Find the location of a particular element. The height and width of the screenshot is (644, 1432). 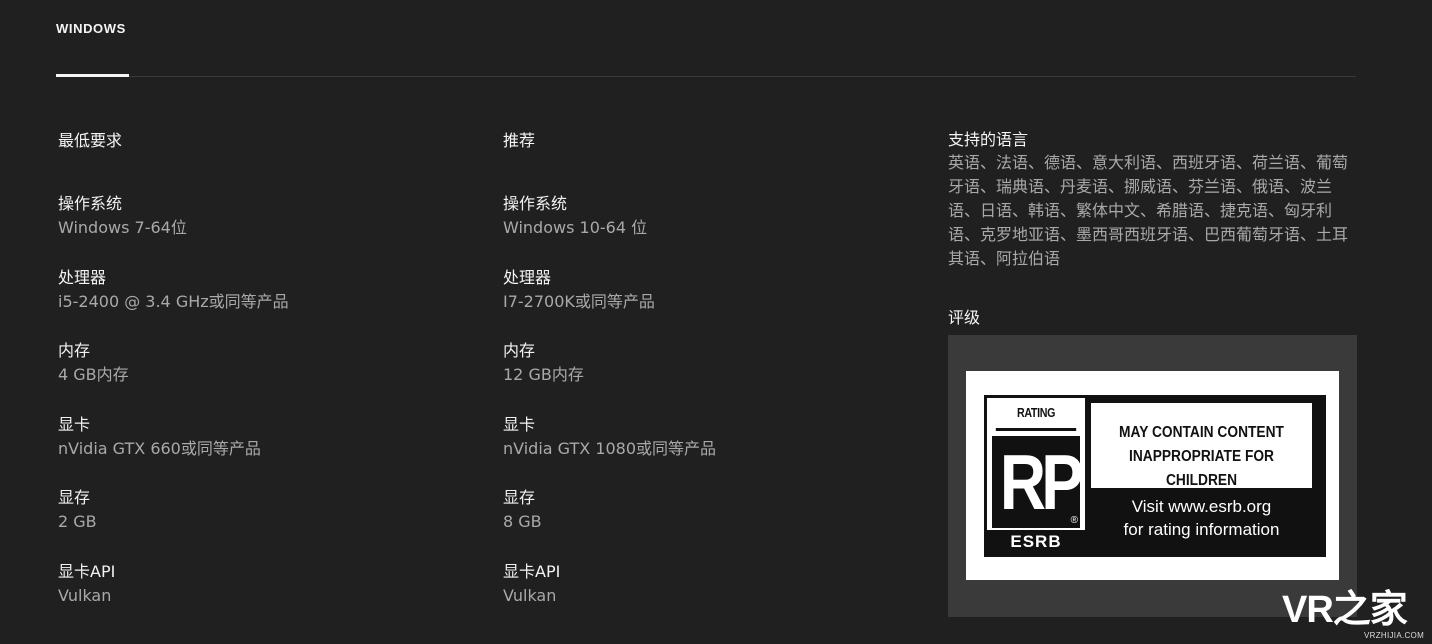

rating-title: 评级 is located at coordinates (964, 317).